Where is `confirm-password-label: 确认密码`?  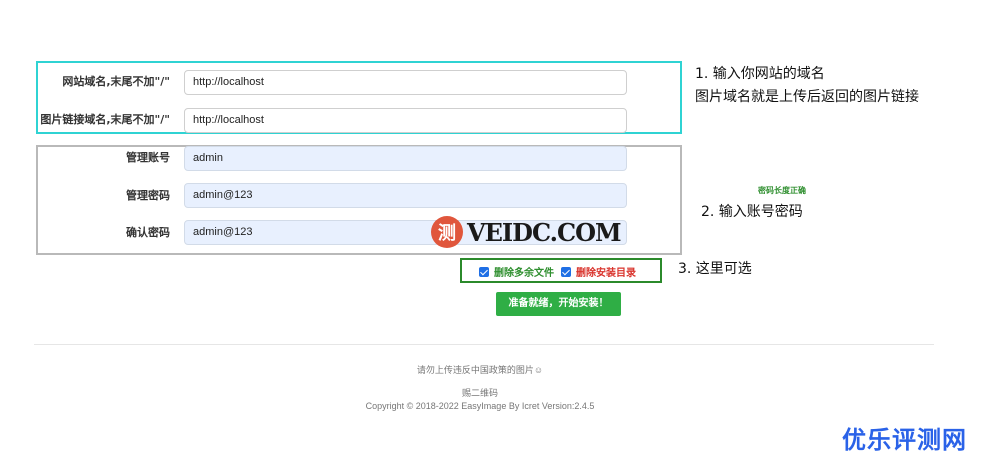
confirm-password-label: 确认密码 is located at coordinates (148, 232).